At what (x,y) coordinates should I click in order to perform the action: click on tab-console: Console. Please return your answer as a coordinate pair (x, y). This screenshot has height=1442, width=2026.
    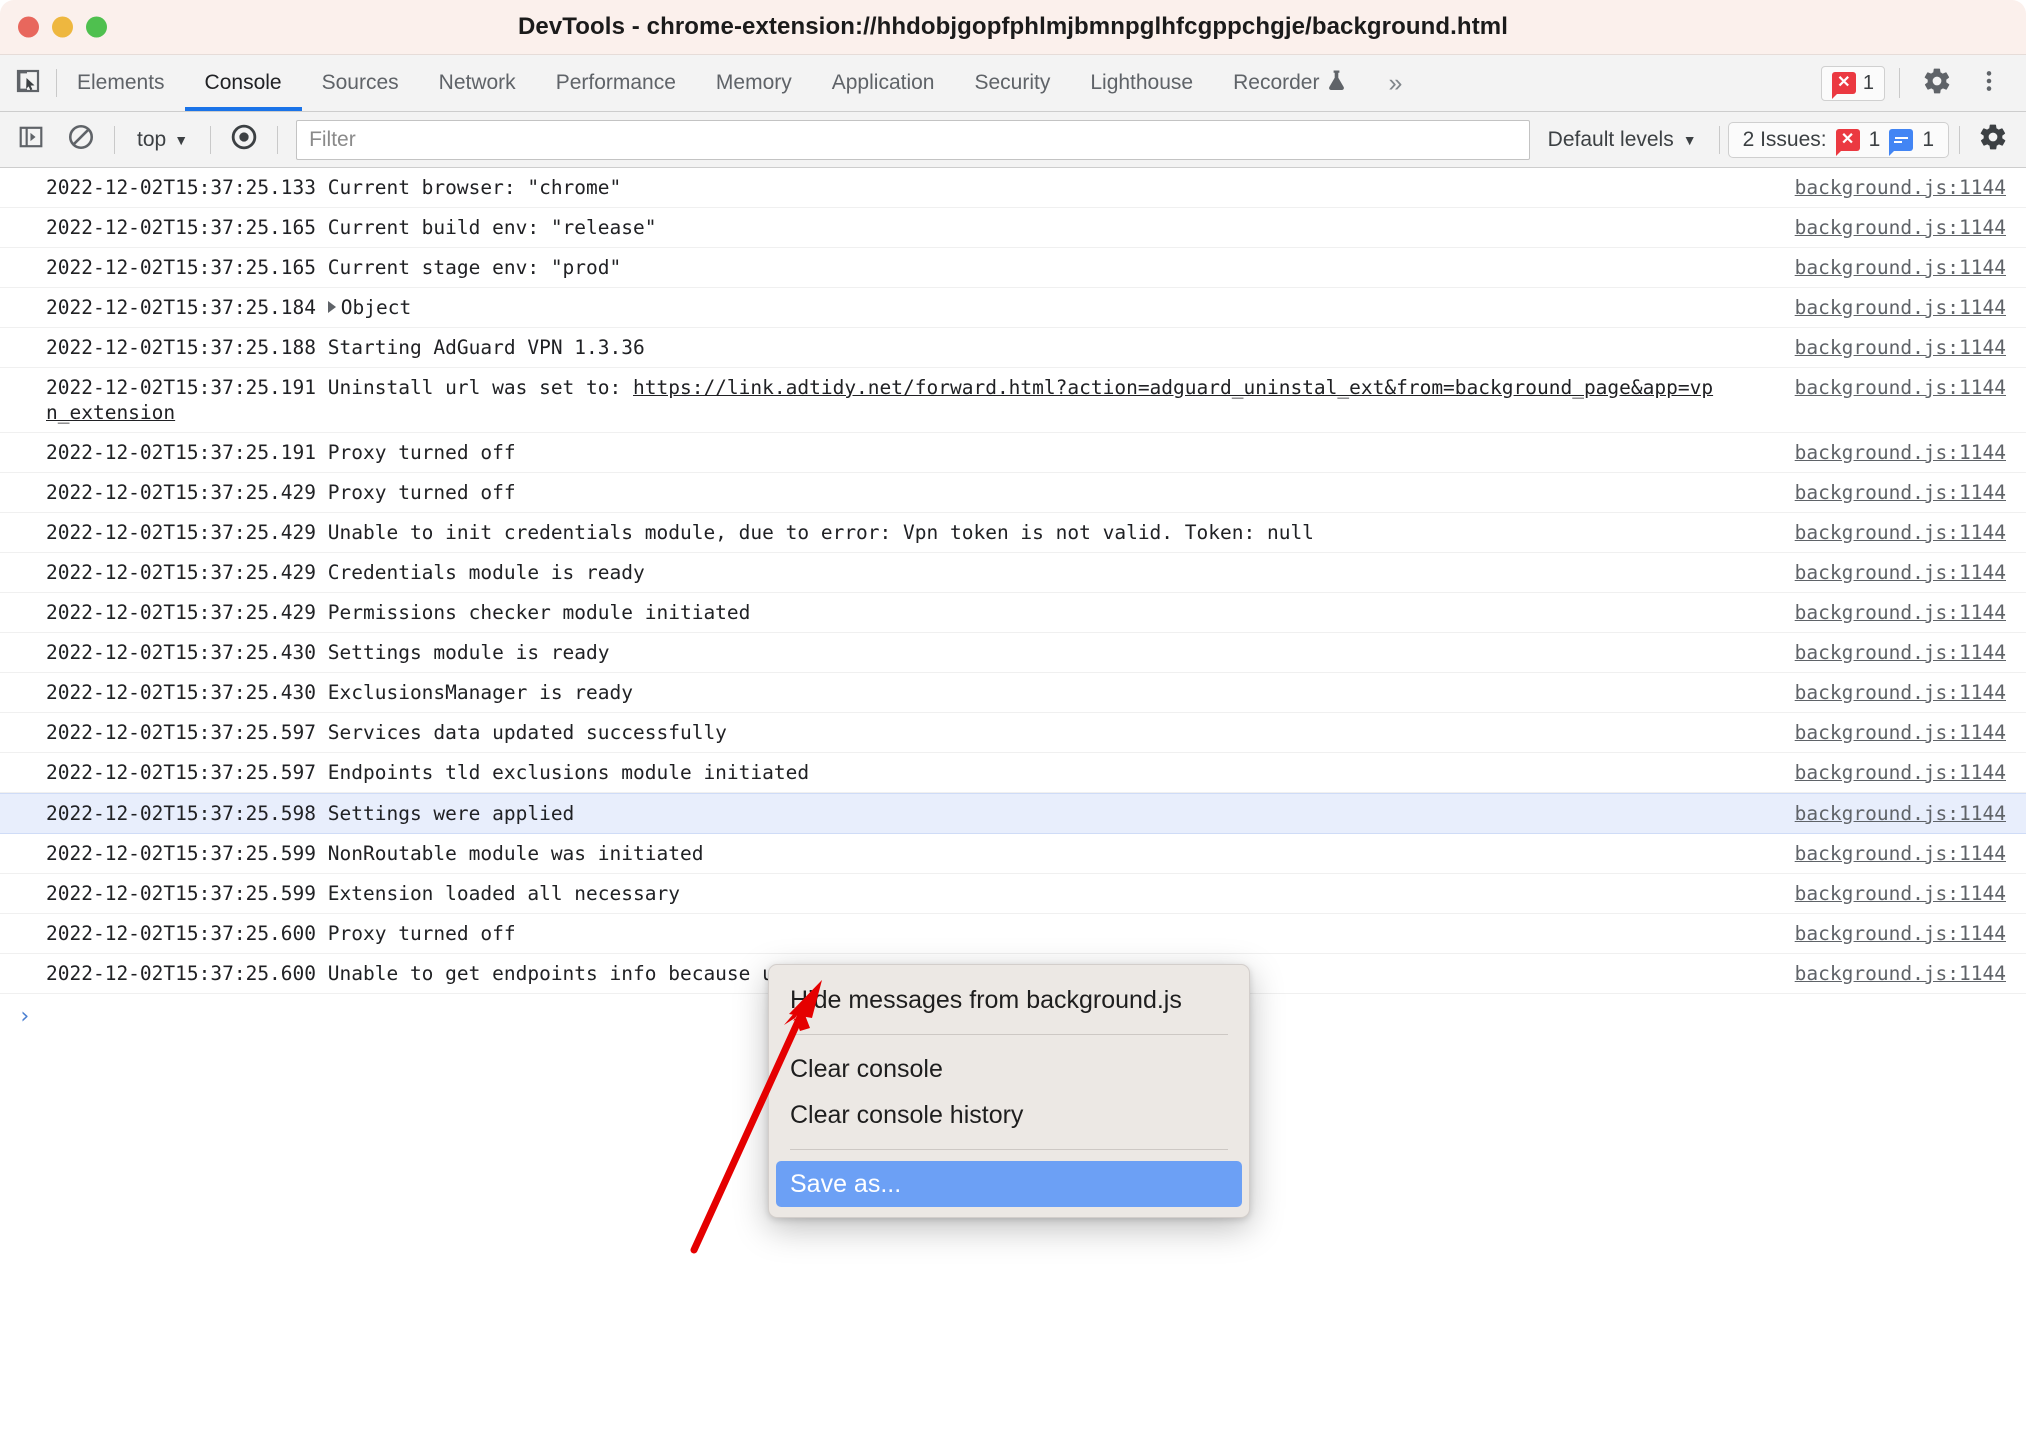
    Looking at the image, I should click on (243, 83).